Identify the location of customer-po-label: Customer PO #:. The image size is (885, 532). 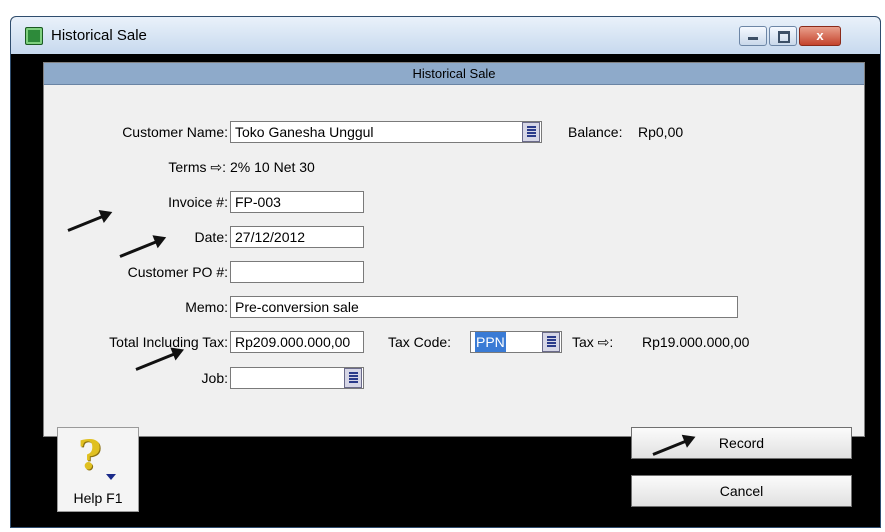
(177, 272).